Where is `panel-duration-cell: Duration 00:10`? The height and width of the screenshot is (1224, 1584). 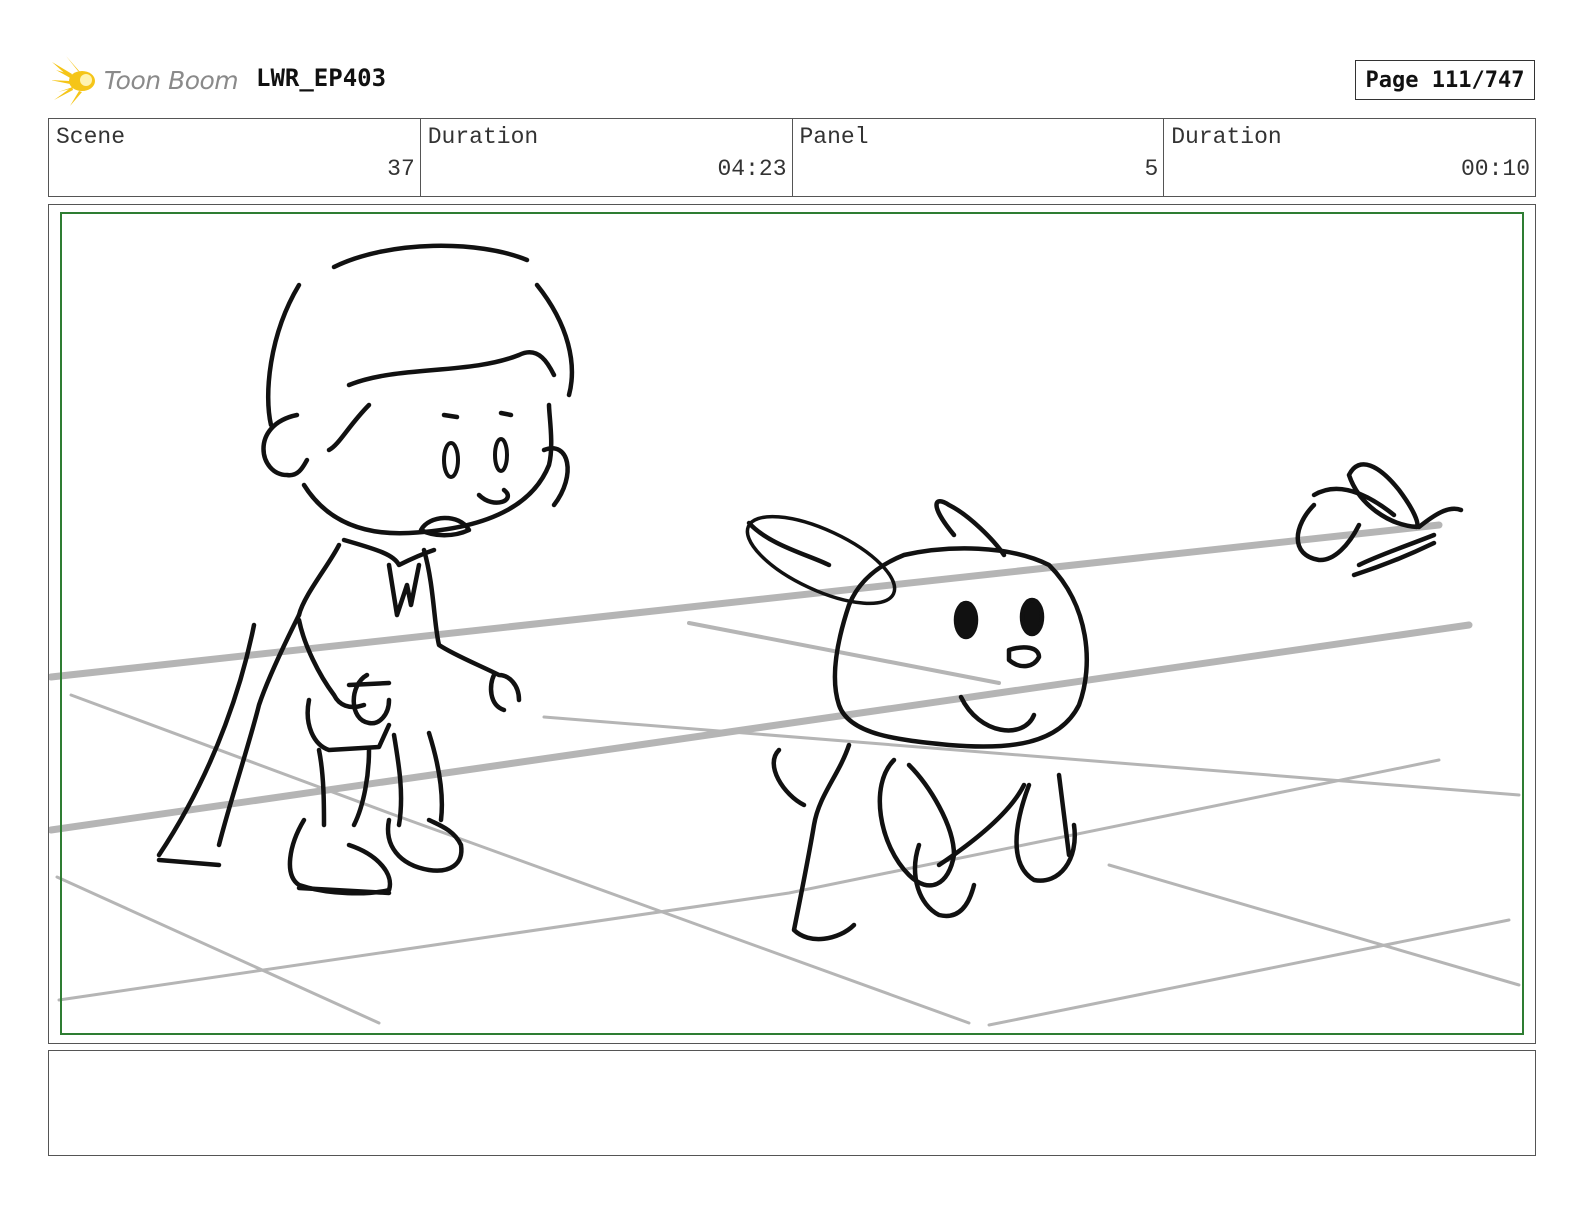 panel-duration-cell: Duration 00:10 is located at coordinates (1349, 157).